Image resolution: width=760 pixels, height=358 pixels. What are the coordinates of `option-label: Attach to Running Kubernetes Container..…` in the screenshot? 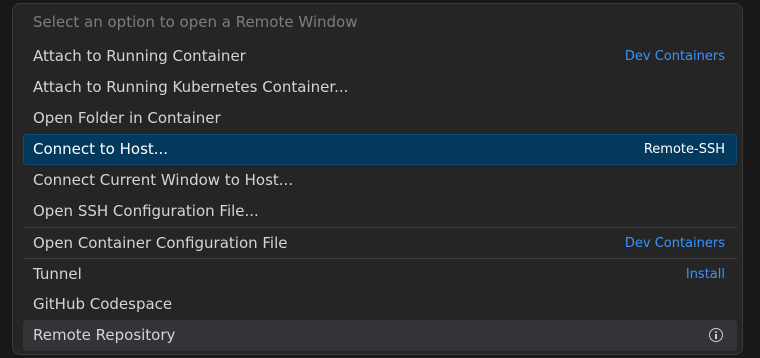 It's located at (191, 87).